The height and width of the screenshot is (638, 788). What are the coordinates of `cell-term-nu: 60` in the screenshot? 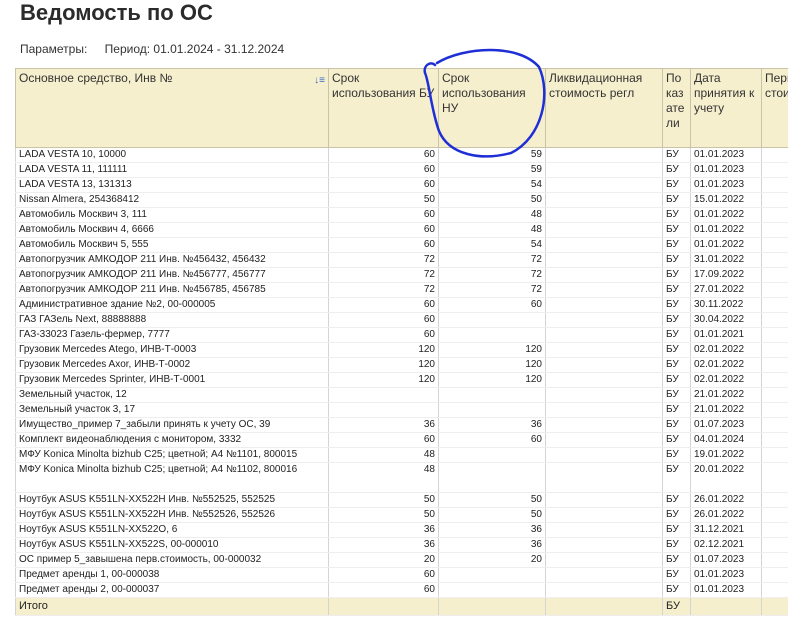 It's located at (492, 305).